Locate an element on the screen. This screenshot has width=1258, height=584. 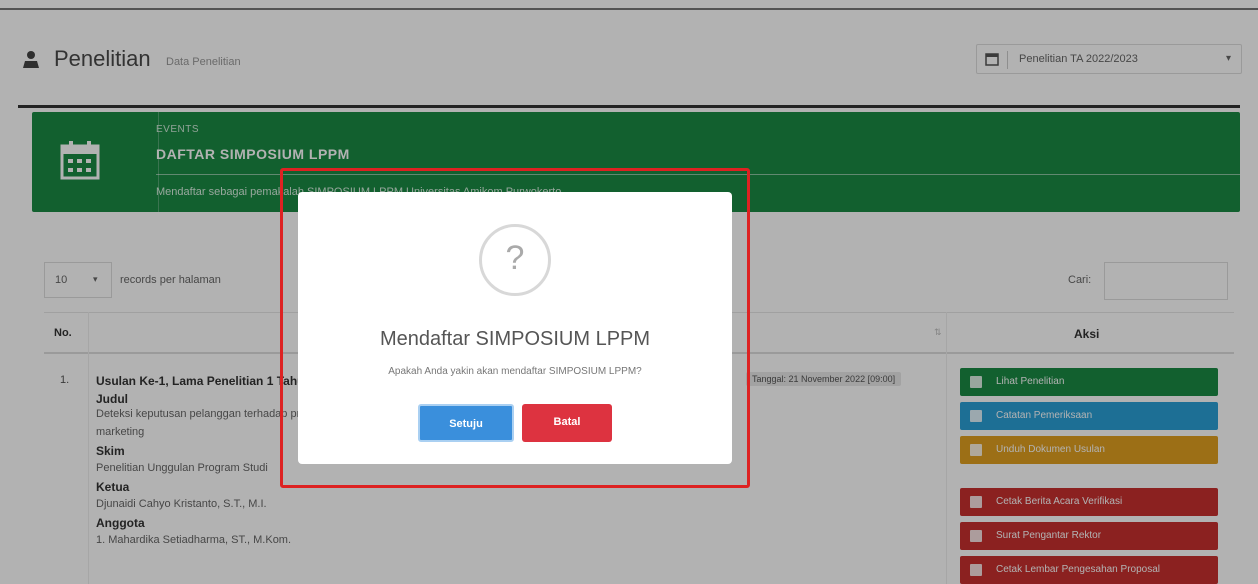
confirm-button-label: Setuju is located at coordinates (466, 424).